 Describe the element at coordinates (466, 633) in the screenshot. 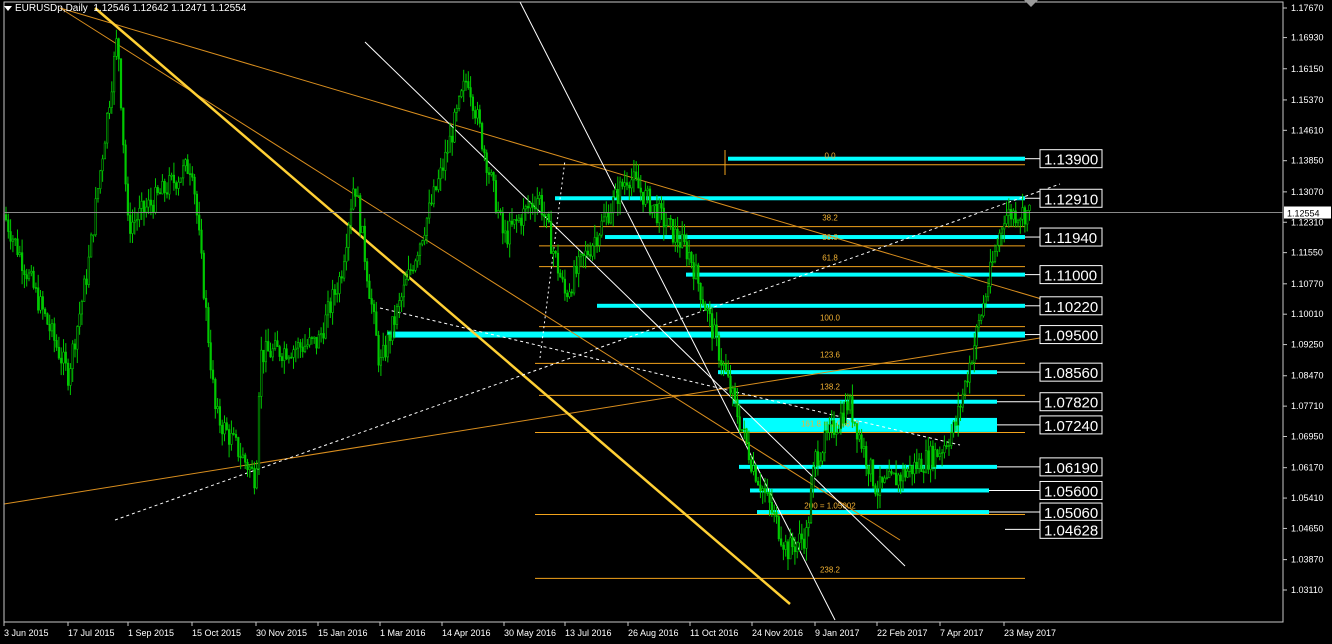

I see `x-tick-label: 14 Apr 2016` at that location.